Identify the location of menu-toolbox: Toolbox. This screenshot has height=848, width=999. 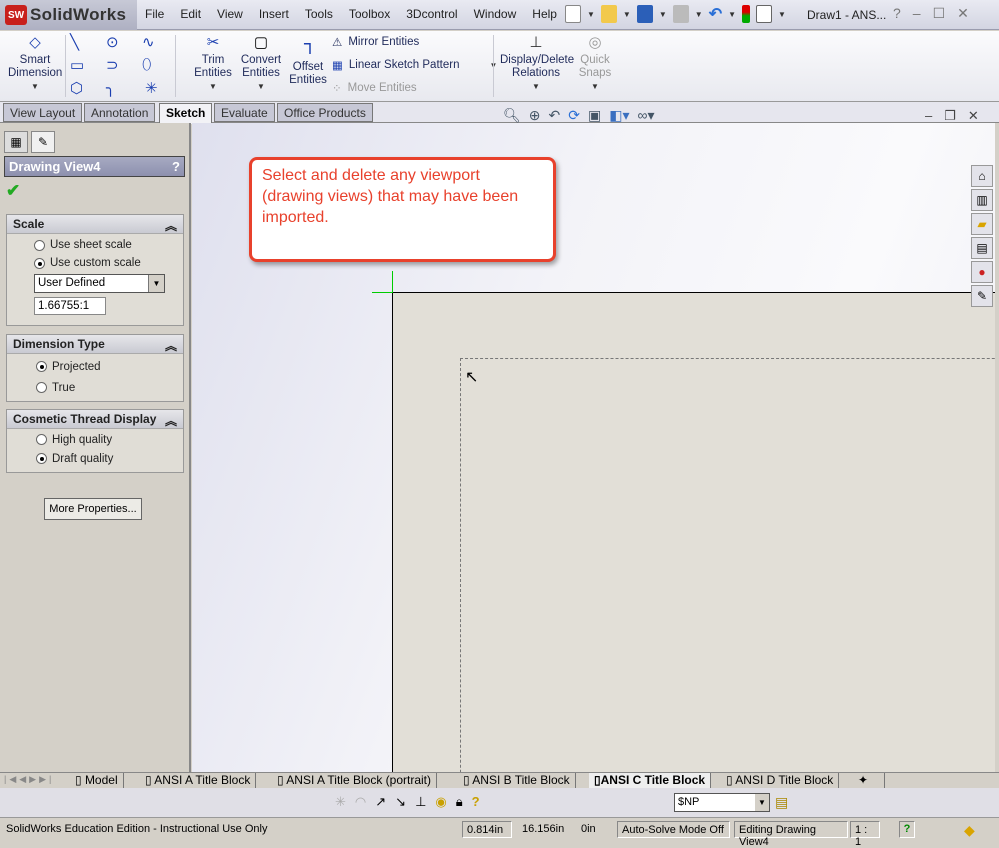
(369, 14).